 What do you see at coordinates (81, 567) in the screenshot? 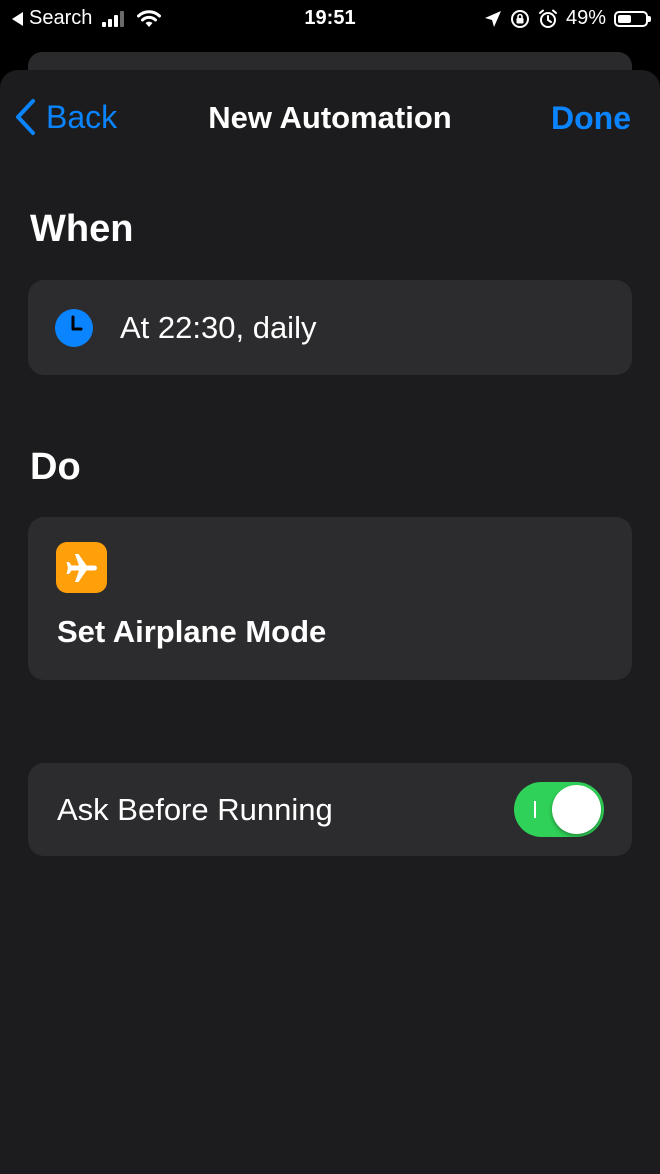
I see `airplane-icon` at bounding box center [81, 567].